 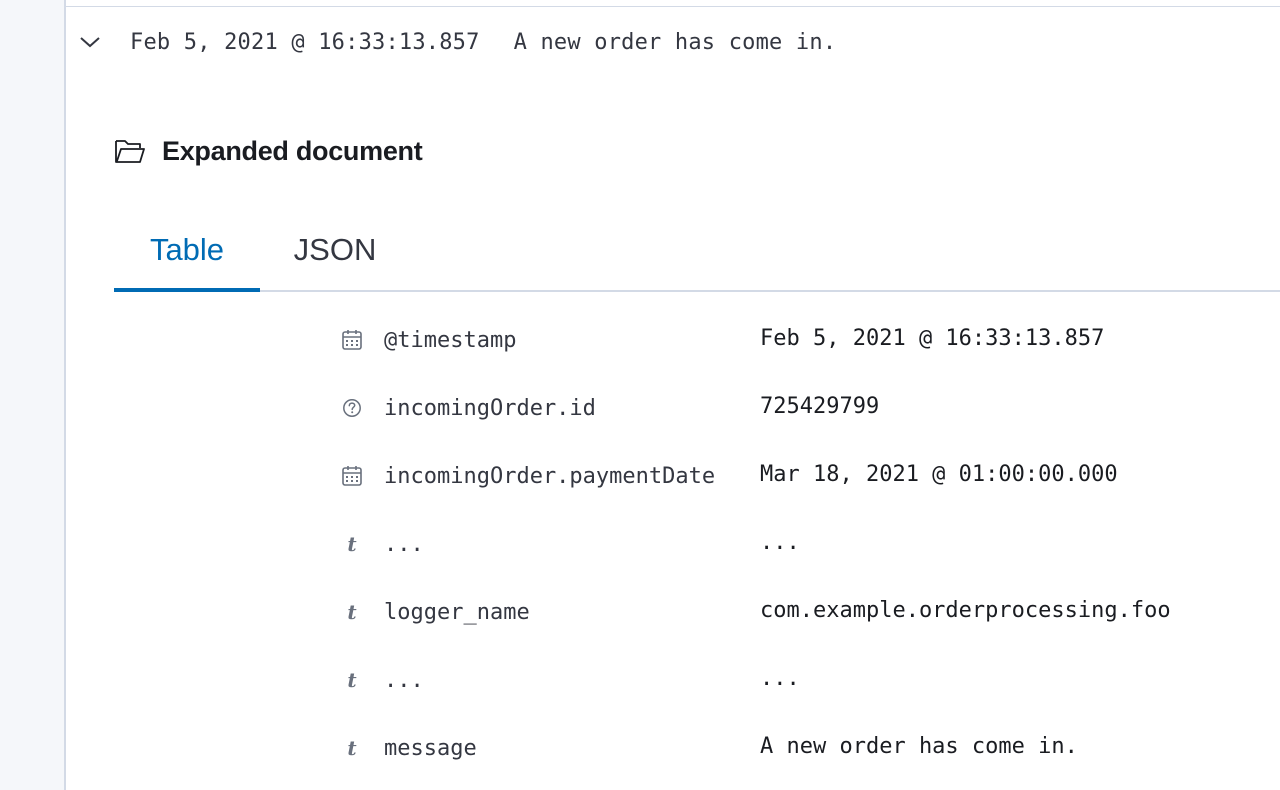 What do you see at coordinates (352, 408) in the screenshot?
I see `question-circle-icon` at bounding box center [352, 408].